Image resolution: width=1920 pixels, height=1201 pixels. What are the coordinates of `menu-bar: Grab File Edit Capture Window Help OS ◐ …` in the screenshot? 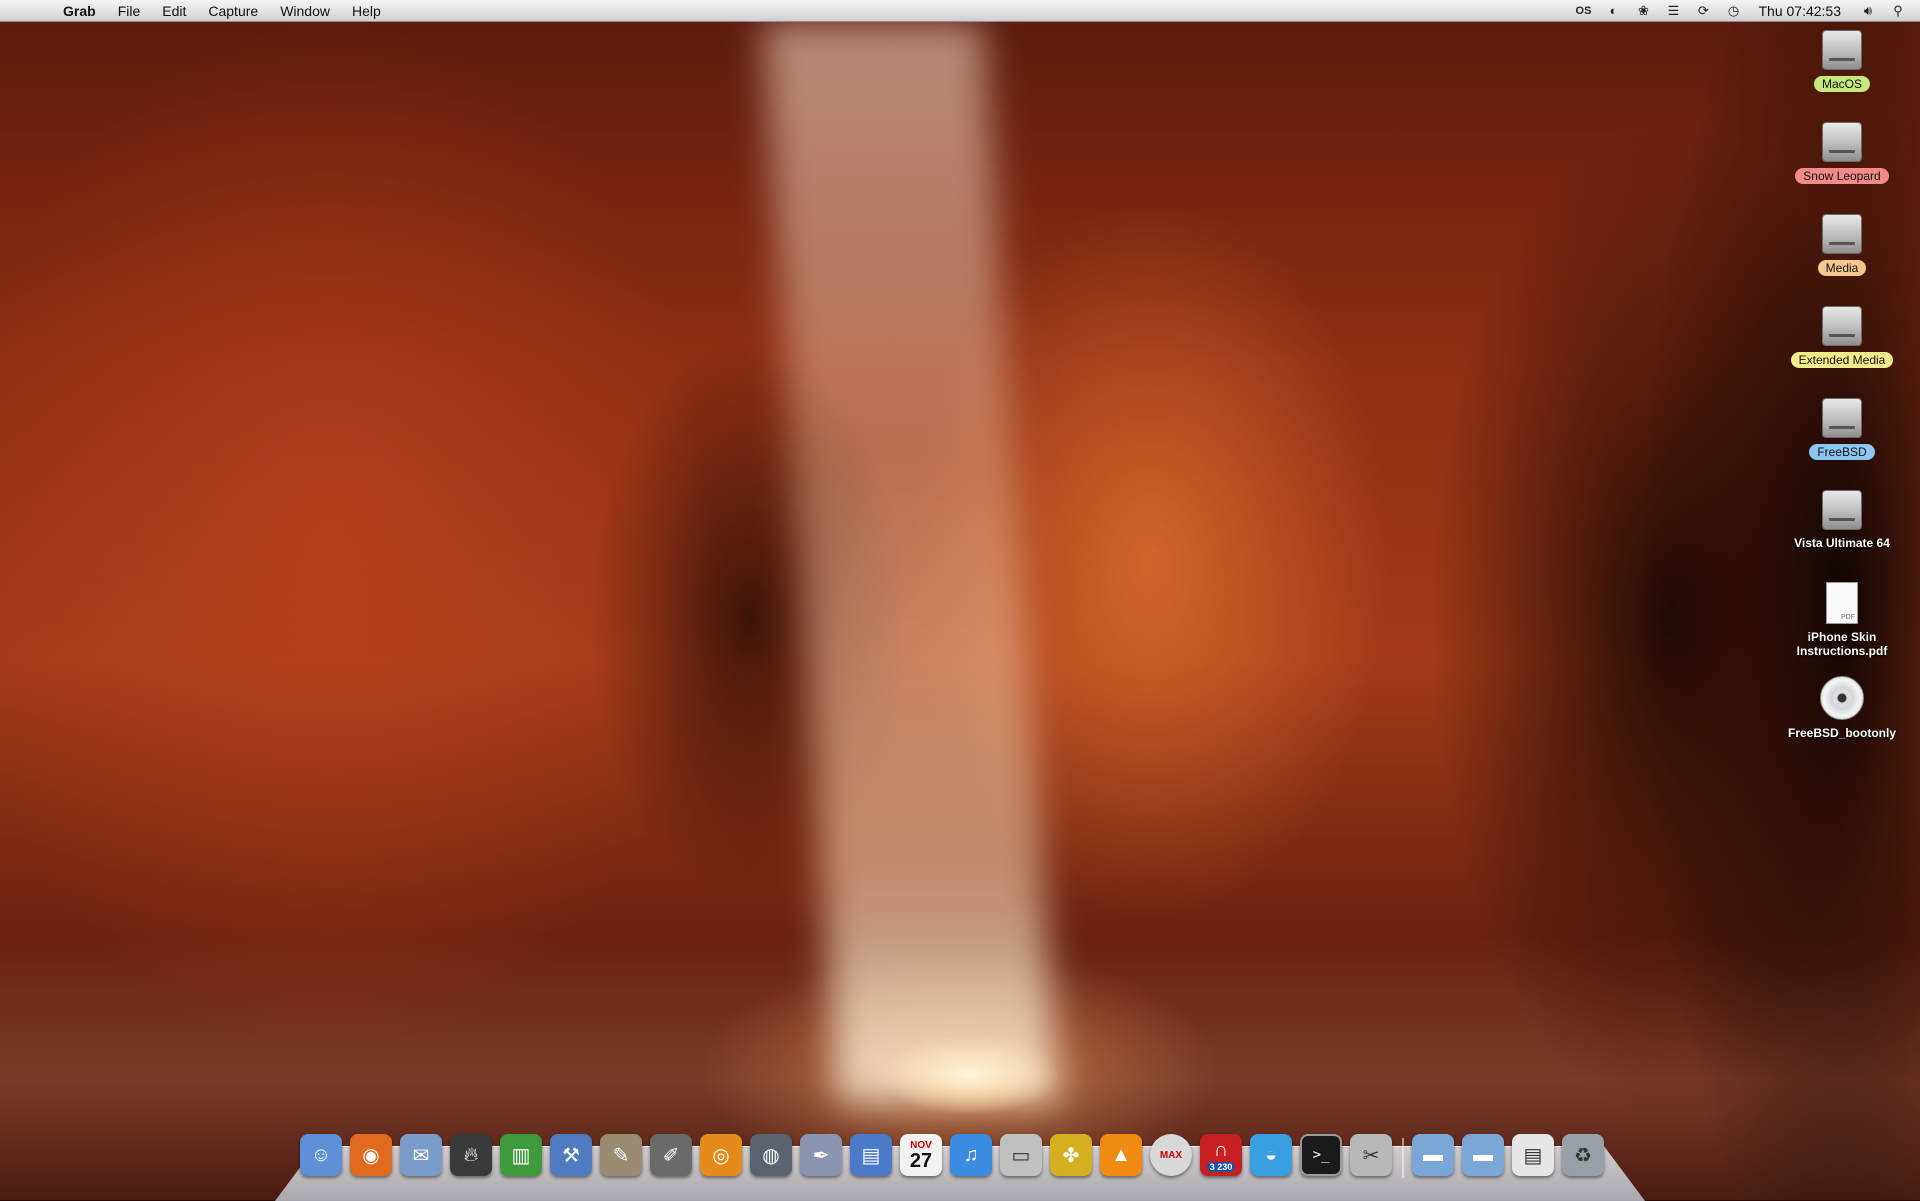 It's located at (960, 11).